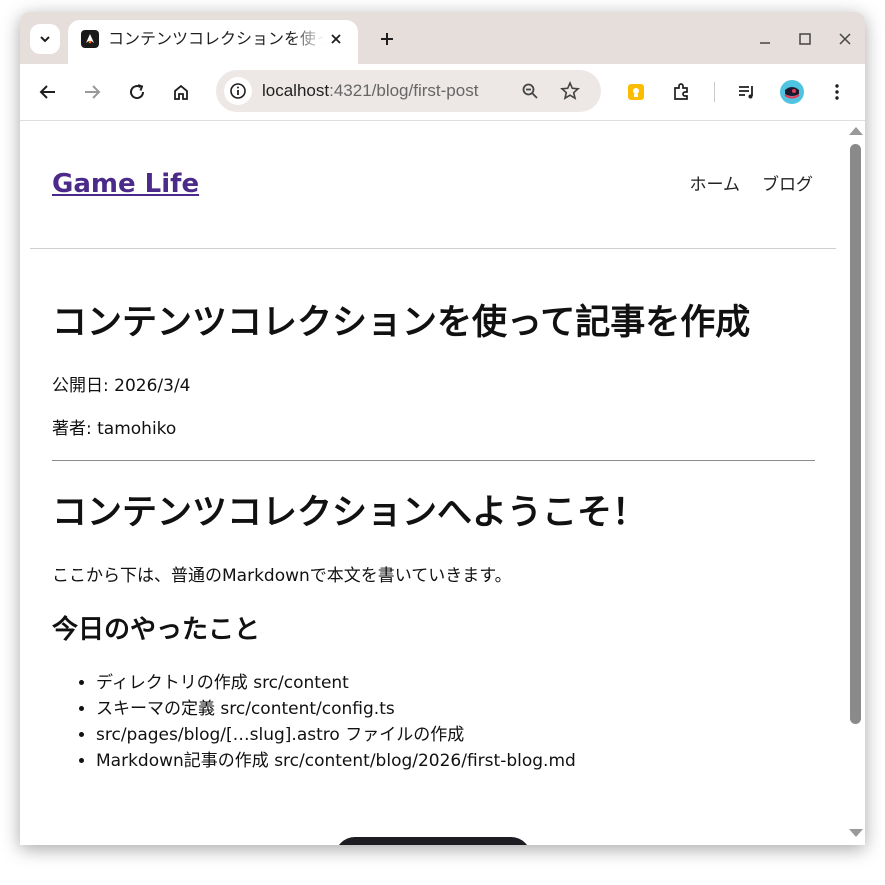 The height and width of the screenshot is (885, 885). I want to click on maximize-button, so click(805, 39).